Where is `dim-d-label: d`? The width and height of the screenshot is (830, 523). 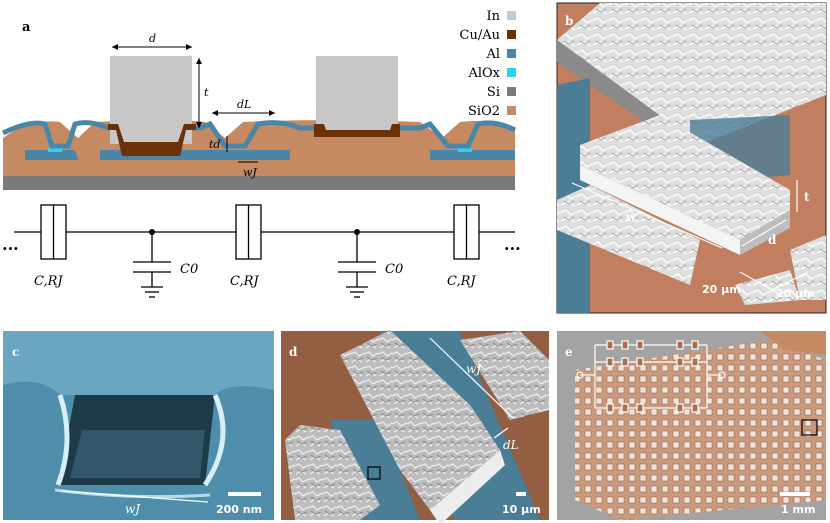 dim-d-label: d is located at coordinates (152, 38).